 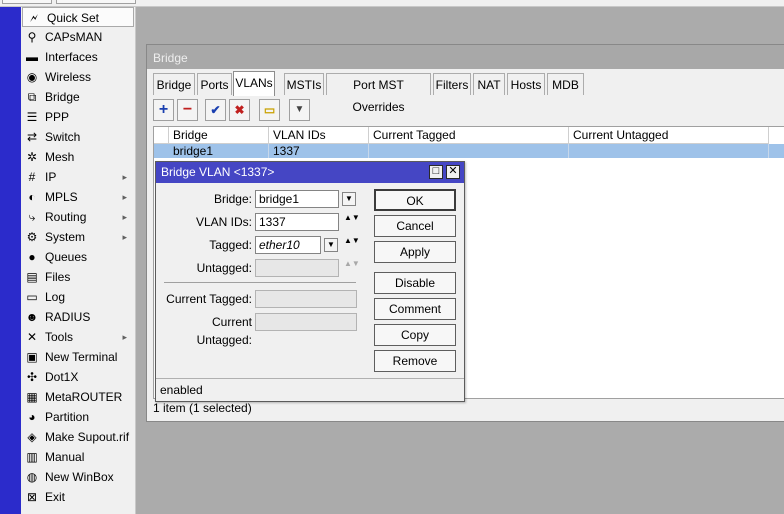 What do you see at coordinates (465, 57) in the screenshot?
I see `bridge-window-title: Bridge` at bounding box center [465, 57].